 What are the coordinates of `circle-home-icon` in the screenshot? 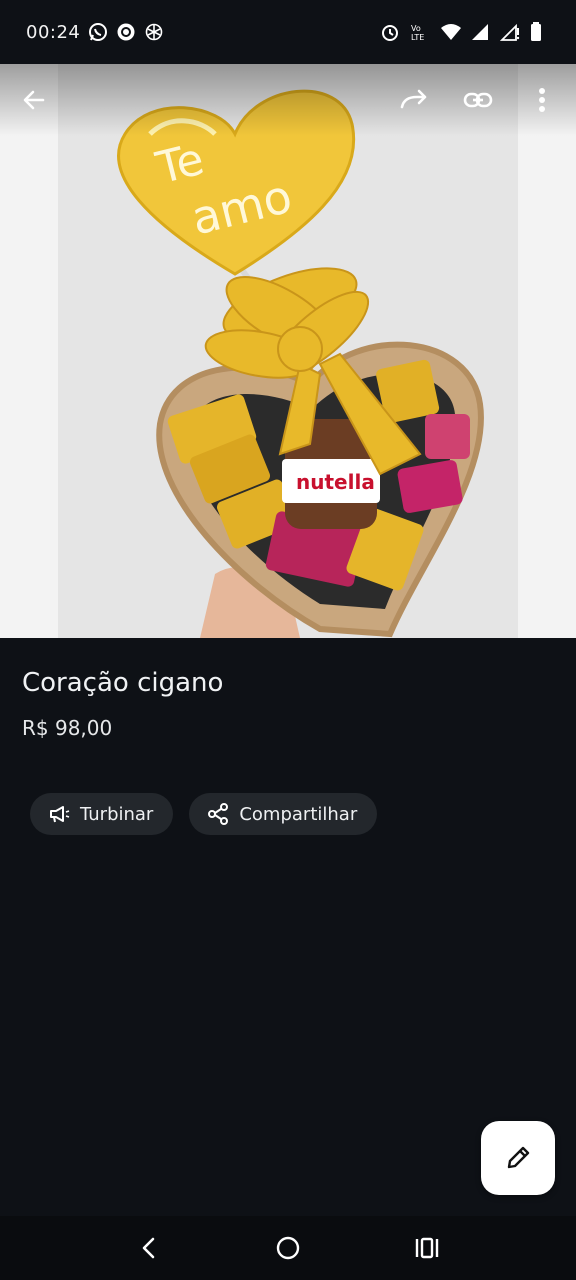 It's located at (288, 1248).